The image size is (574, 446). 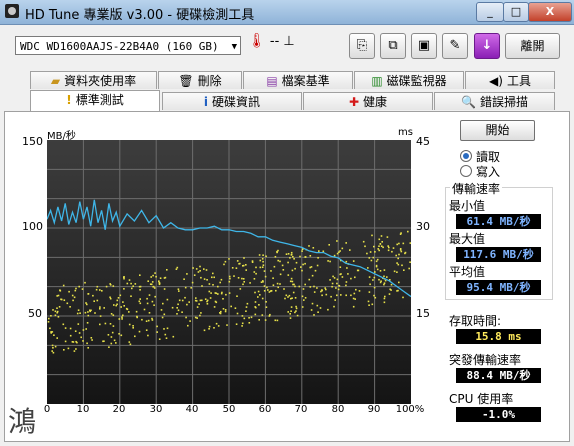 I want to click on minimize-button: _, so click(x=490, y=12).